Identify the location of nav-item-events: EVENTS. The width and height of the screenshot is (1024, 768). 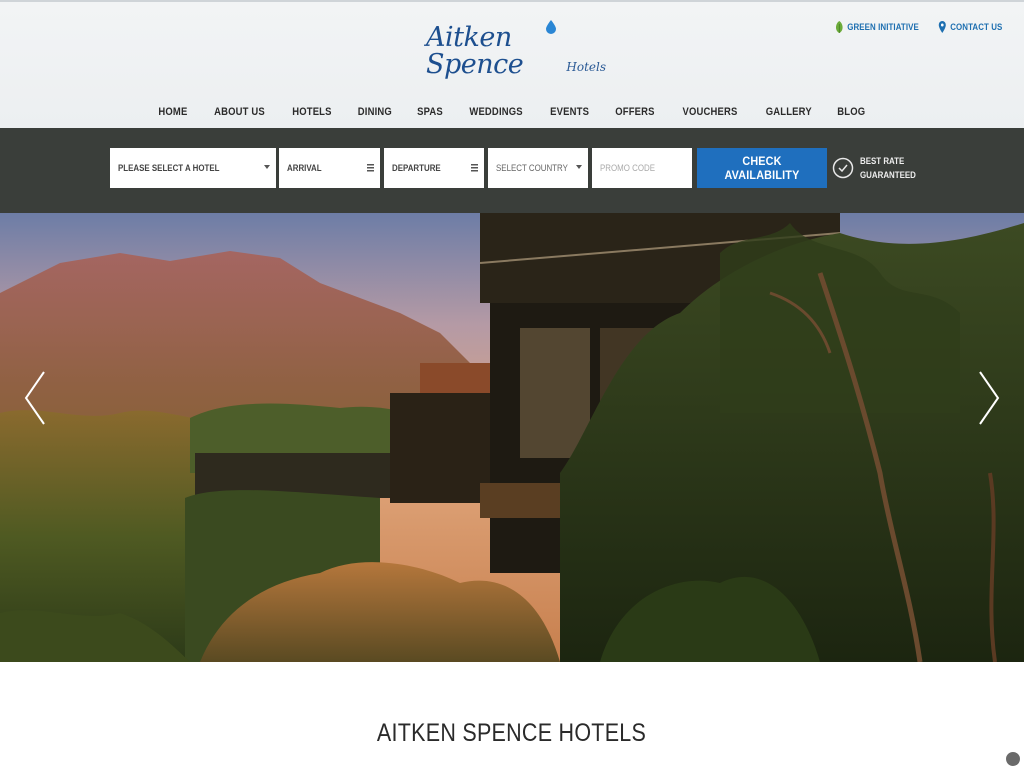
(569, 112).